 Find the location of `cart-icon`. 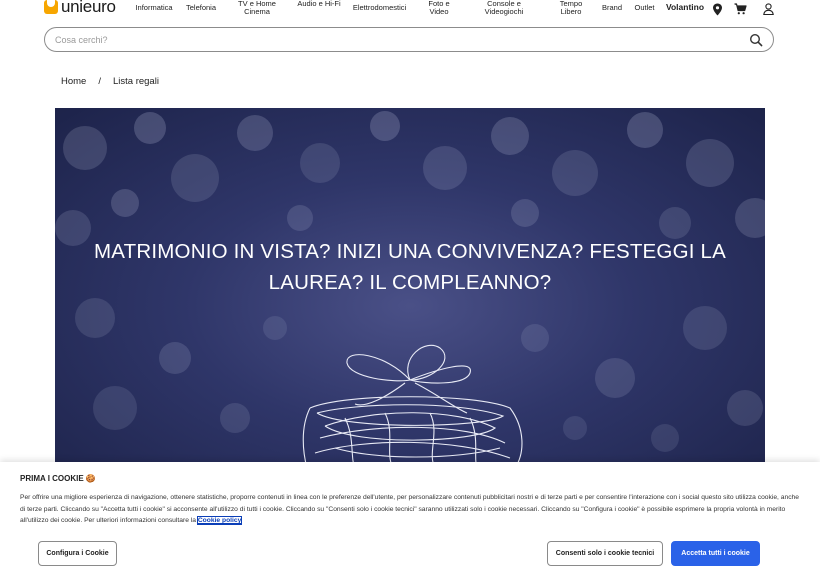

cart-icon is located at coordinates (740, 9).